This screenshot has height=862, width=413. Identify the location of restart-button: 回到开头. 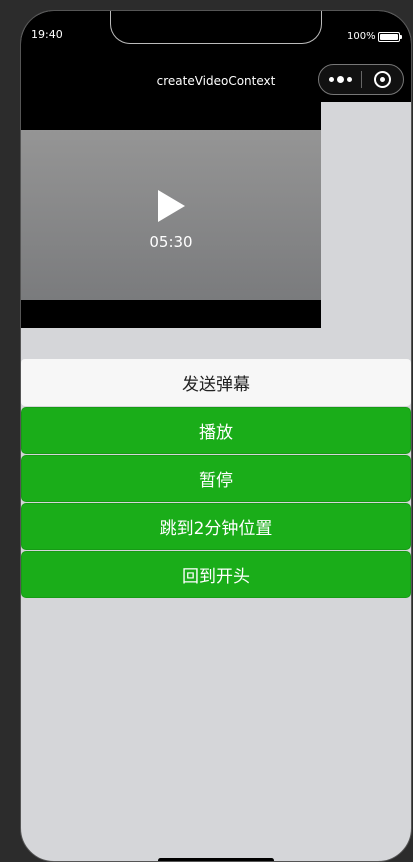
(216, 574).